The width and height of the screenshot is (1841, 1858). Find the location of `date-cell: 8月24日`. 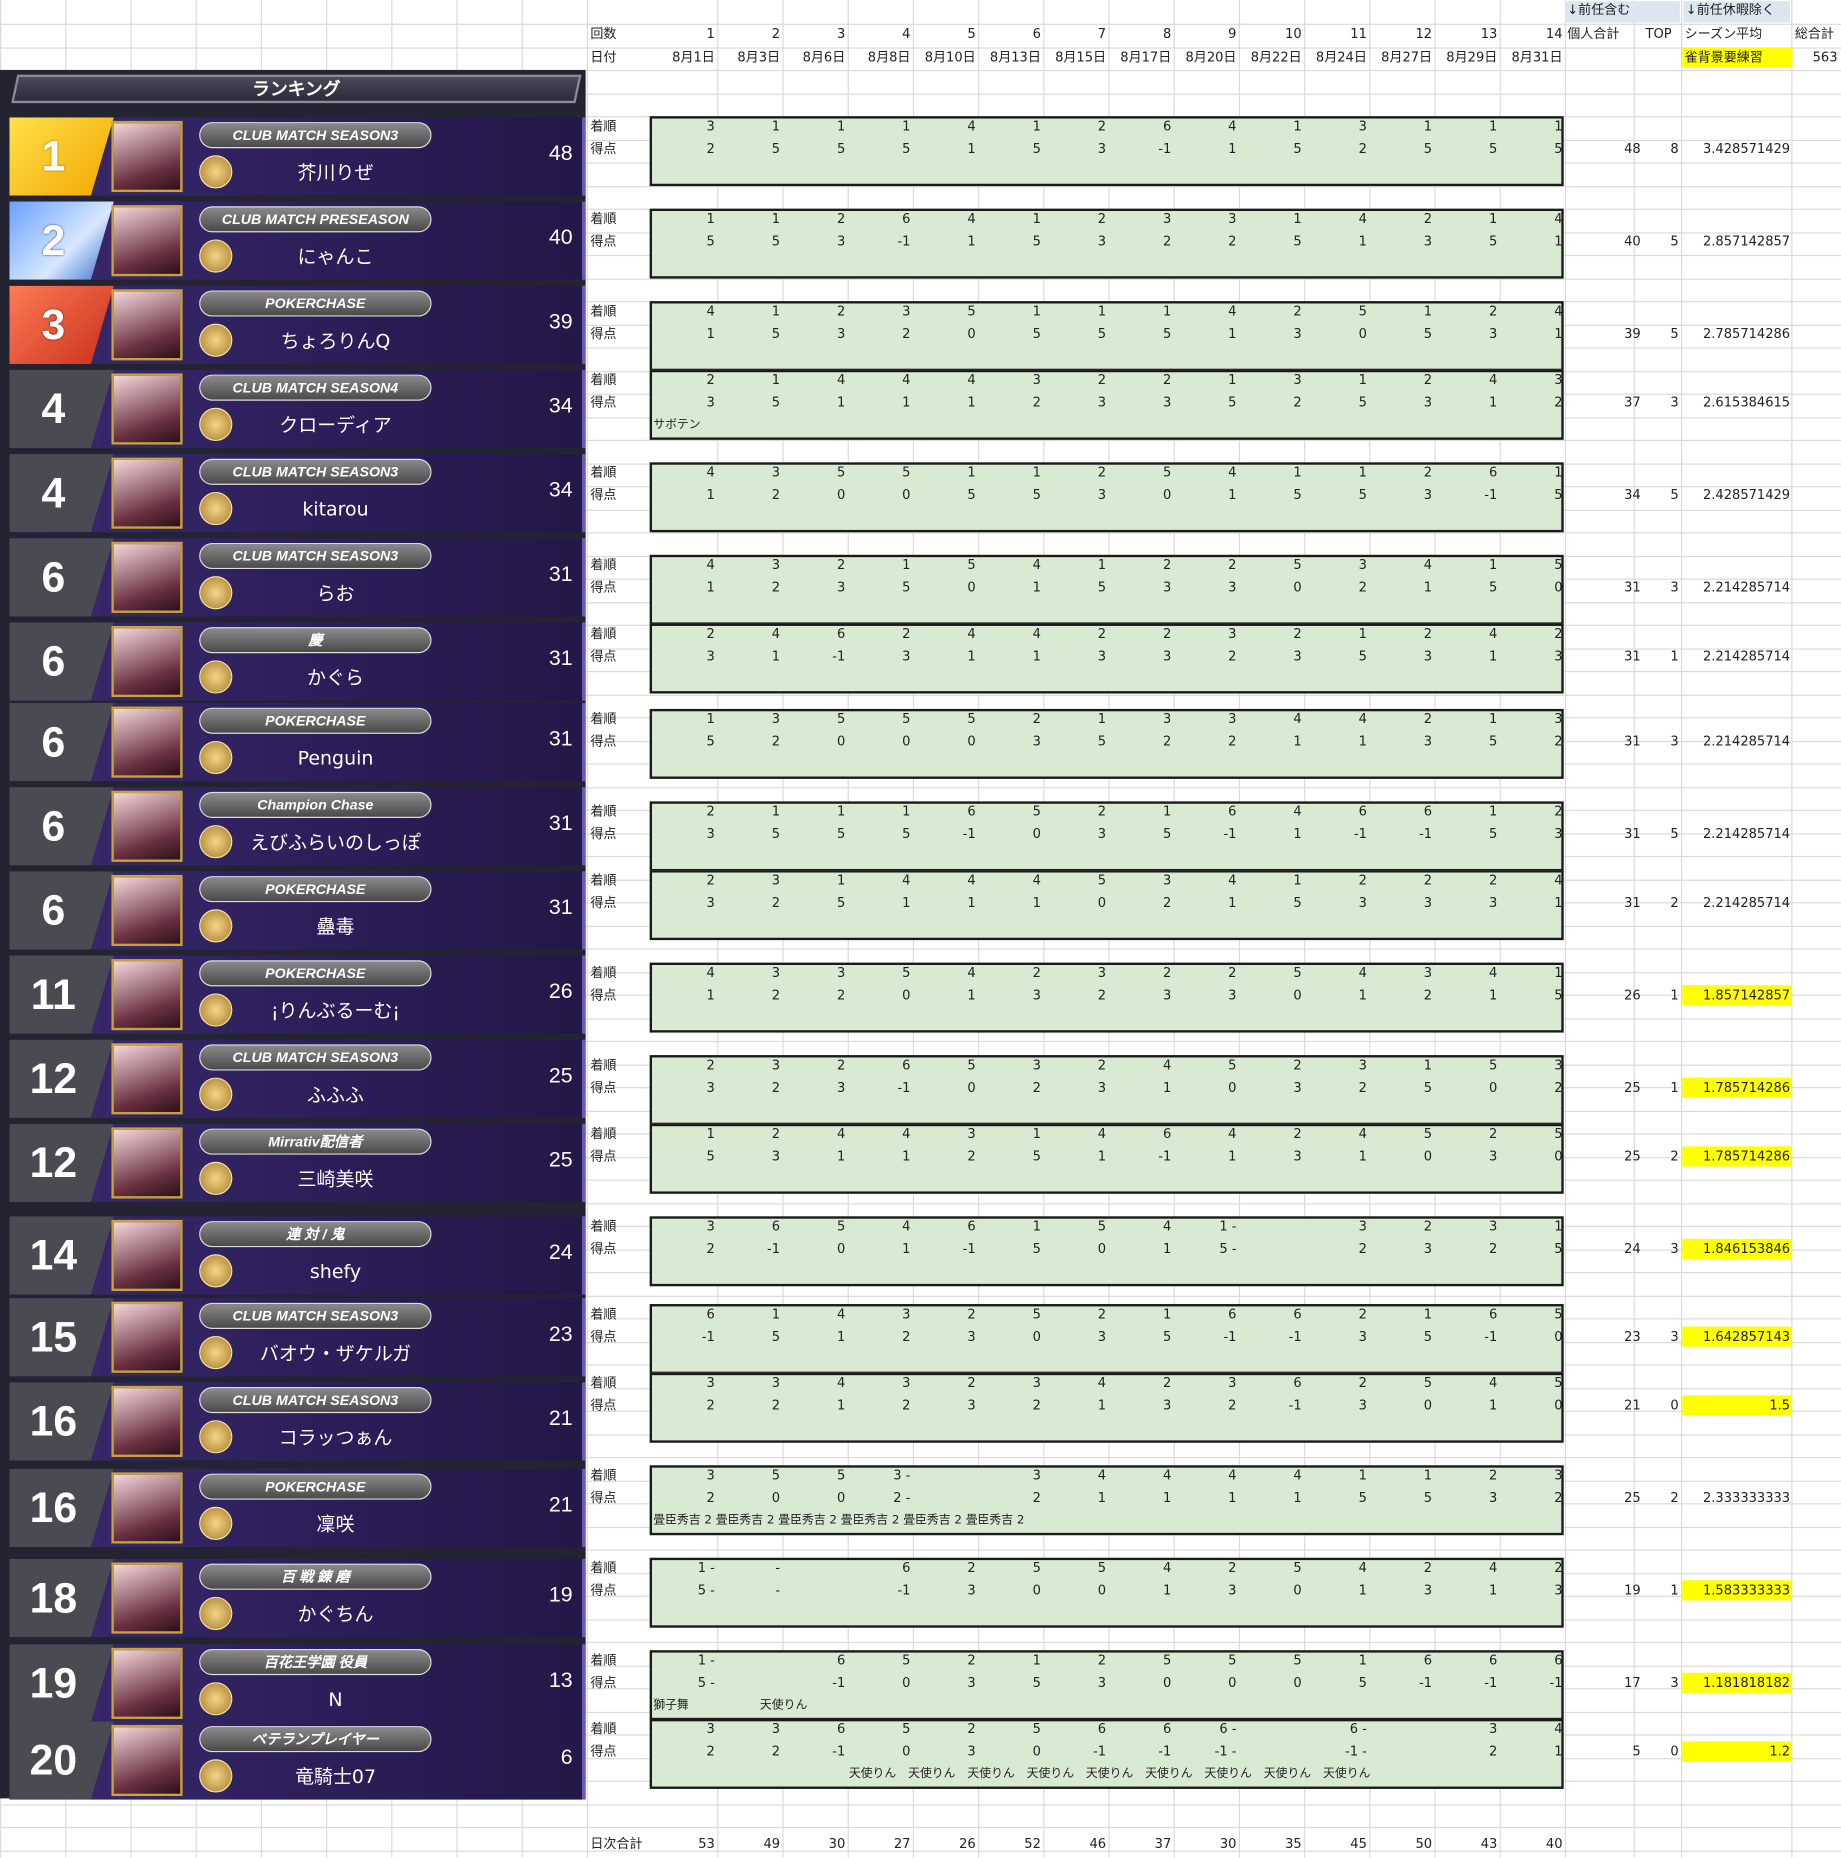

date-cell: 8月24日 is located at coordinates (1341, 57).